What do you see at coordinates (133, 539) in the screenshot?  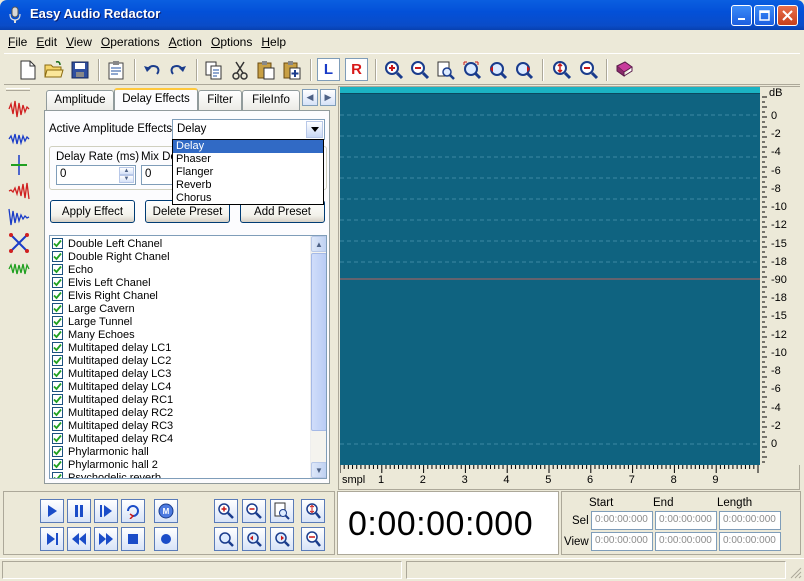 I see `stop-button` at bounding box center [133, 539].